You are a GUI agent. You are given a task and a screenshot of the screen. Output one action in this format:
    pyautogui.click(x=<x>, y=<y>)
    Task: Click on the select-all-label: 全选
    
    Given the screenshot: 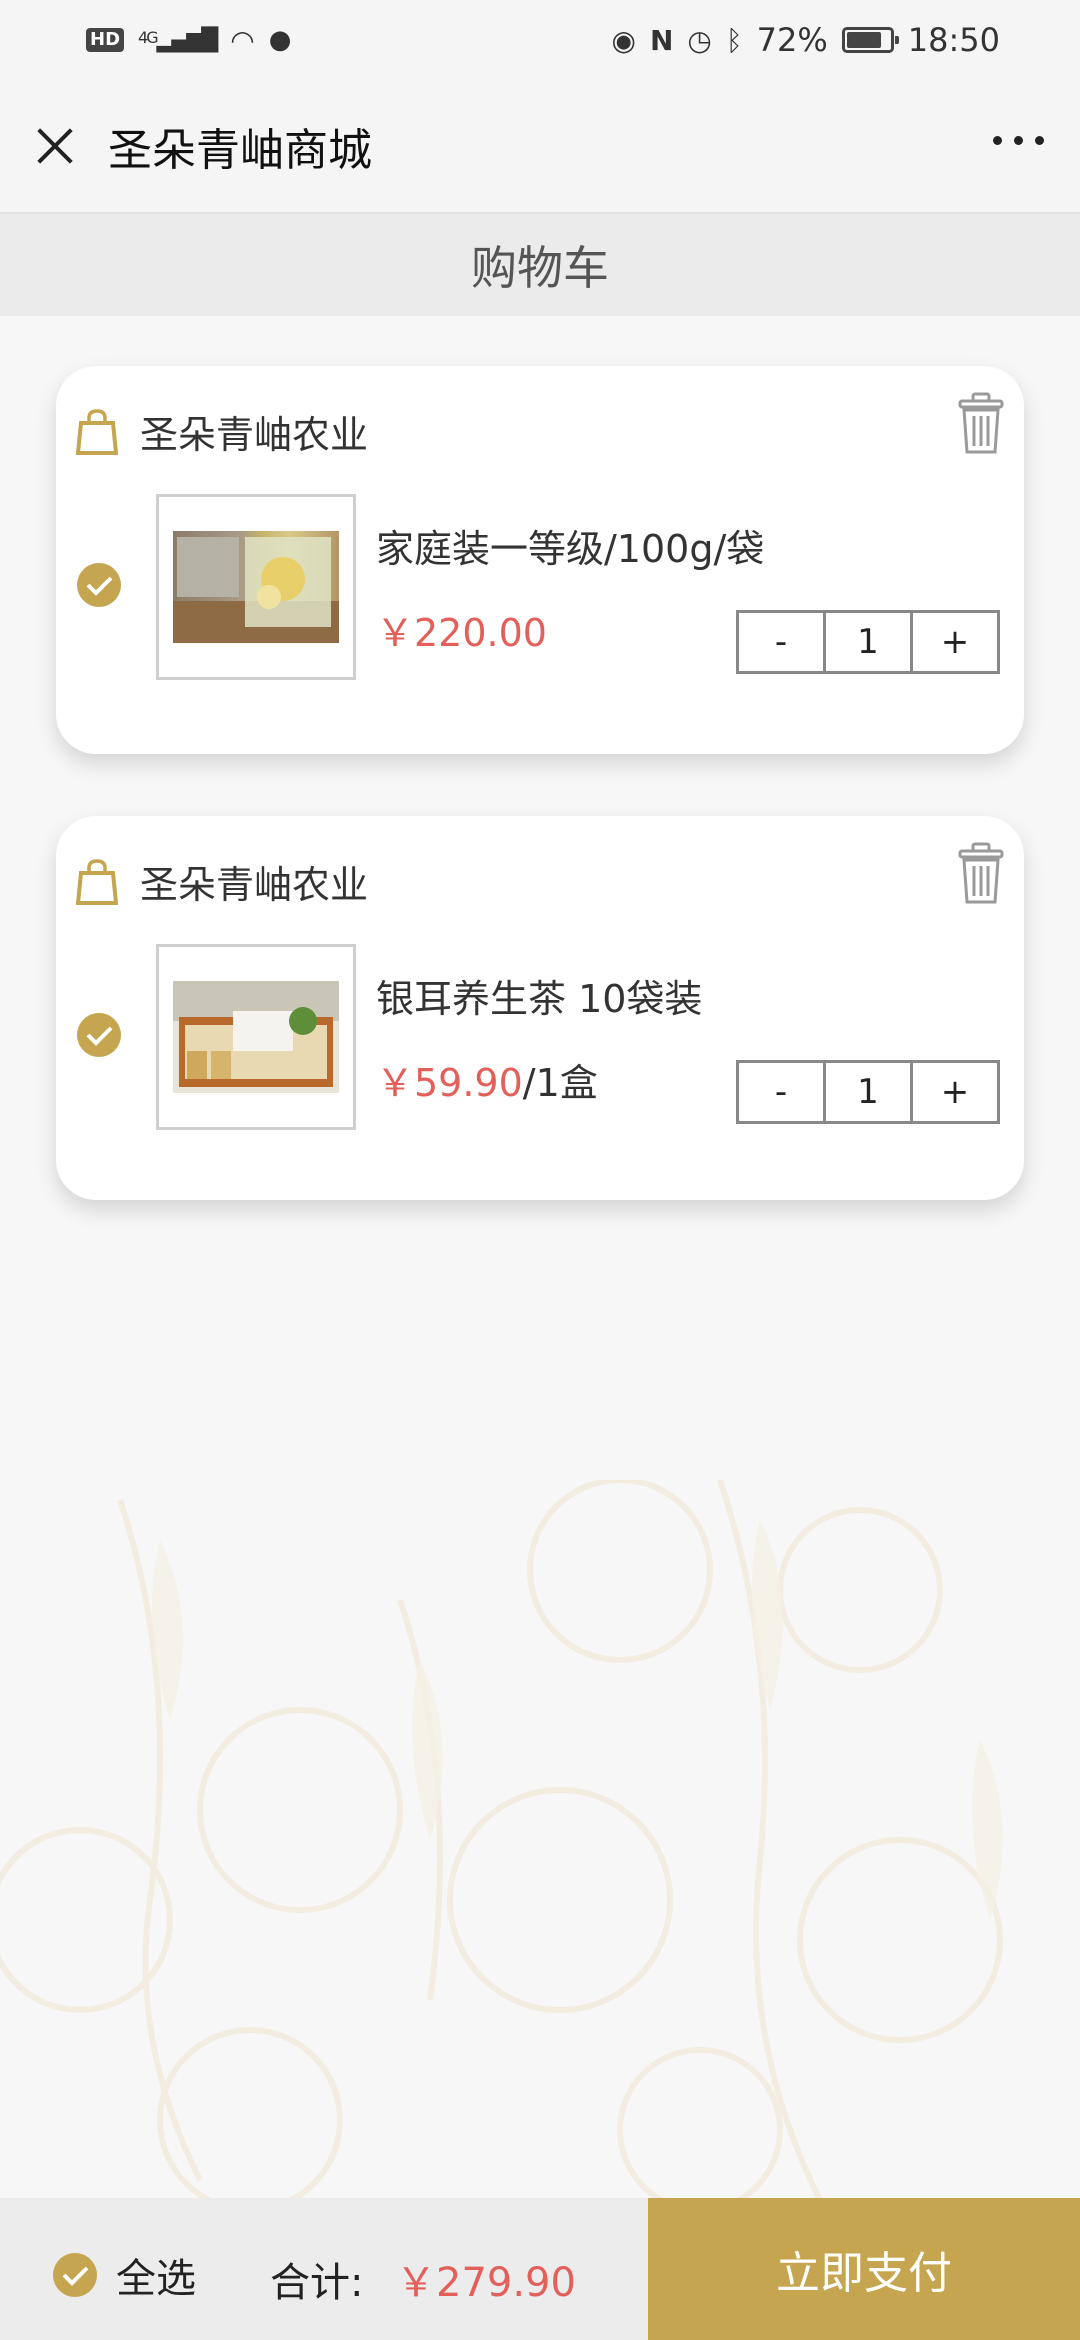 What is the action you would take?
    pyautogui.click(x=156, y=2279)
    